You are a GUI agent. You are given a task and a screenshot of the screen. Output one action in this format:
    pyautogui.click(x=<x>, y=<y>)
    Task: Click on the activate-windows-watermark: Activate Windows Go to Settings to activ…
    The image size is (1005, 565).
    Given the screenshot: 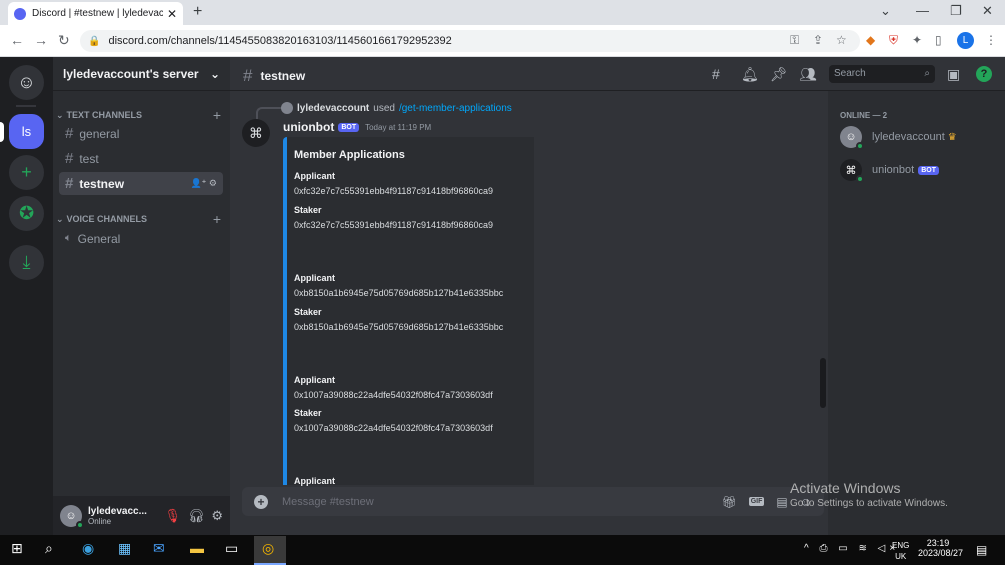 What is the action you would take?
    pyautogui.click(x=869, y=494)
    